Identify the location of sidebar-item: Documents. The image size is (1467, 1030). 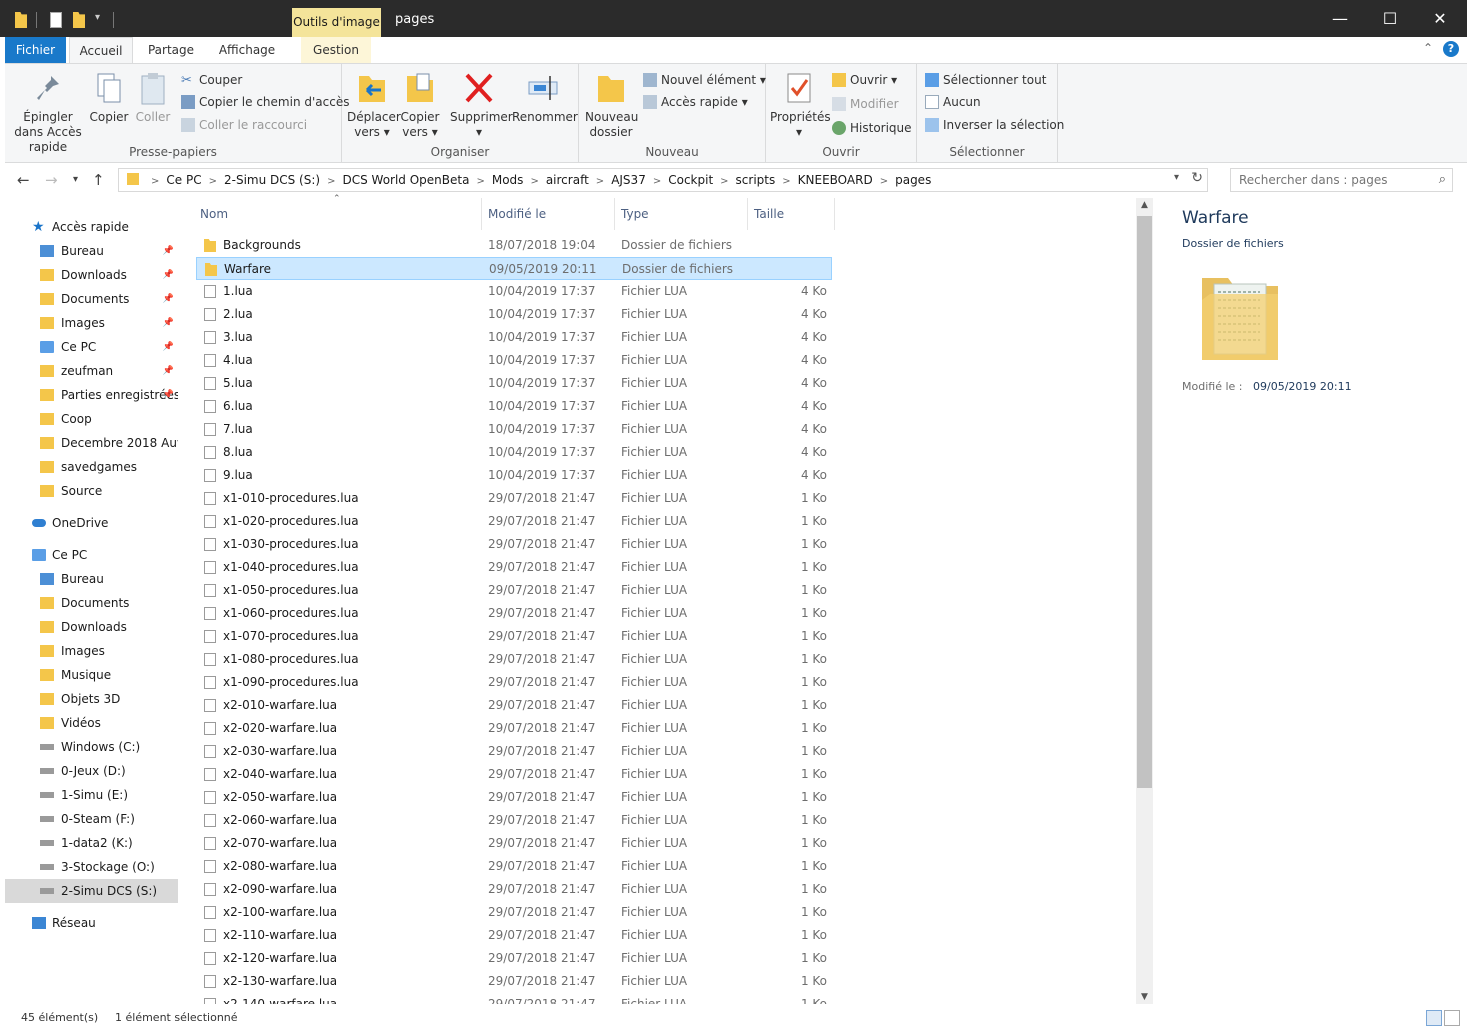
(91, 603).